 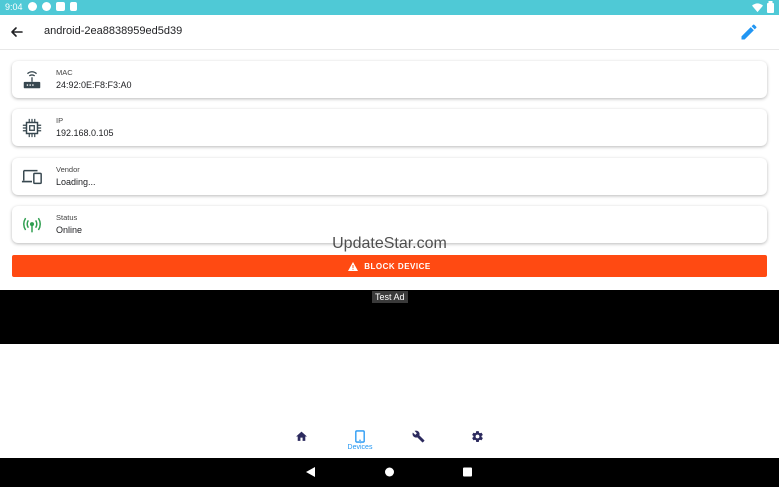 What do you see at coordinates (353, 266) in the screenshot?
I see `warning-icon` at bounding box center [353, 266].